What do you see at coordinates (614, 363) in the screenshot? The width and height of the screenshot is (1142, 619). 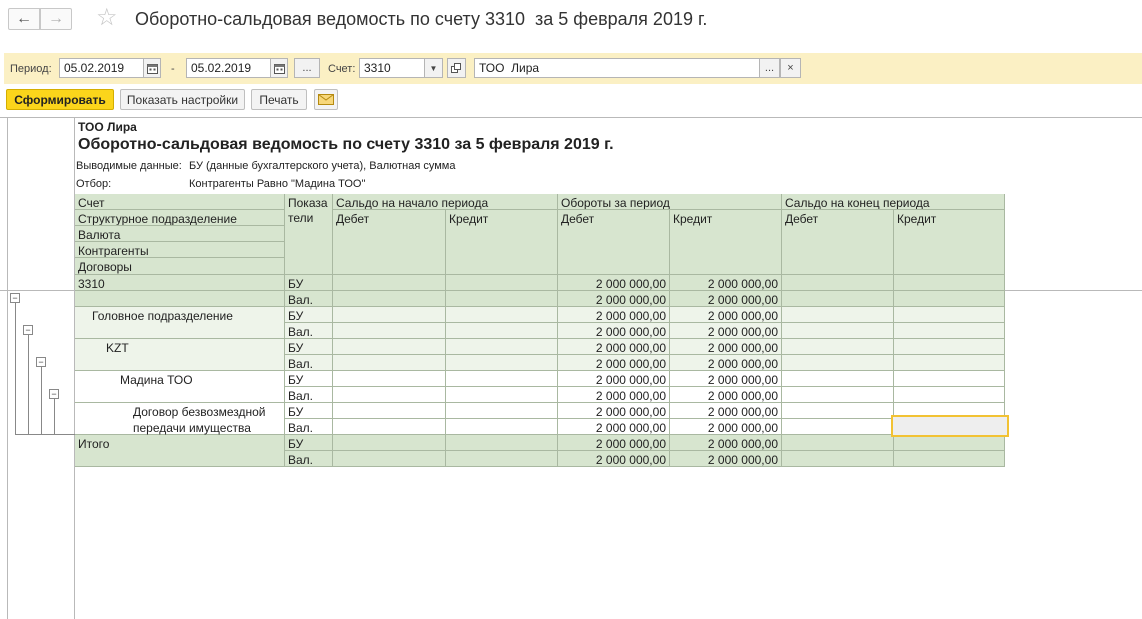 I see `currency-row-val-col-3: 2 000 000,00` at bounding box center [614, 363].